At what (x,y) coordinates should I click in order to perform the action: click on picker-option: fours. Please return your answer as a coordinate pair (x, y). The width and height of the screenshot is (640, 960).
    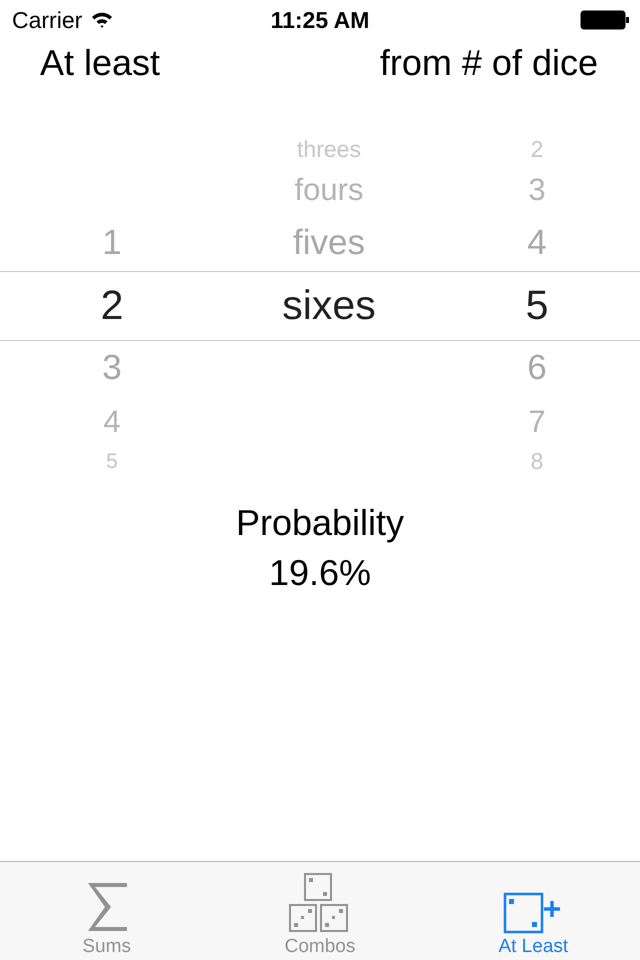
    Looking at the image, I should click on (329, 189).